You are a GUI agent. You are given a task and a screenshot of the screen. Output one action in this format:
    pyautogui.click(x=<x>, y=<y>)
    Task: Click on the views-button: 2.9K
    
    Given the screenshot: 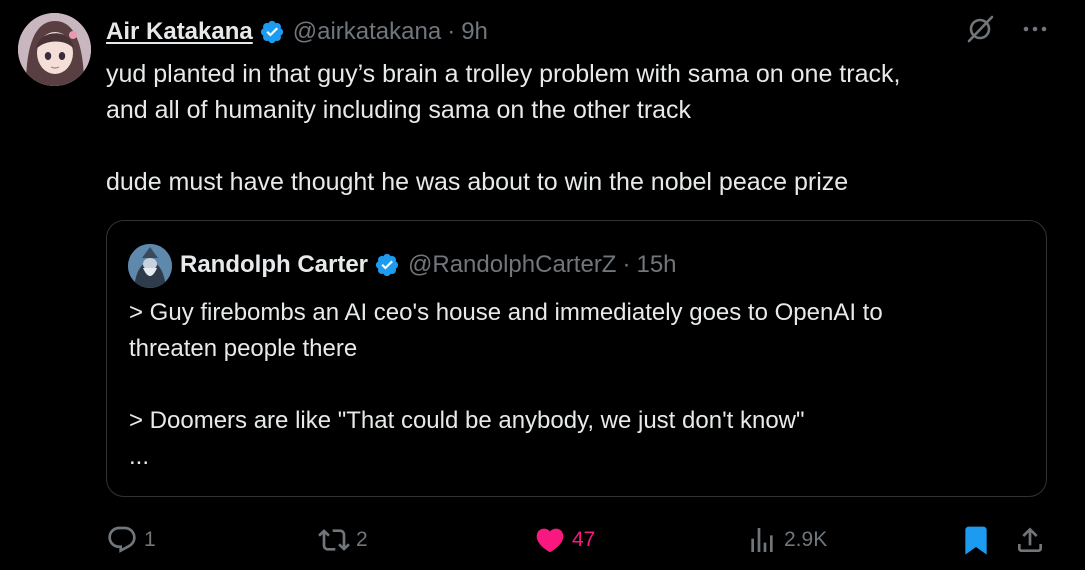 What is the action you would take?
    pyautogui.click(x=786, y=540)
    